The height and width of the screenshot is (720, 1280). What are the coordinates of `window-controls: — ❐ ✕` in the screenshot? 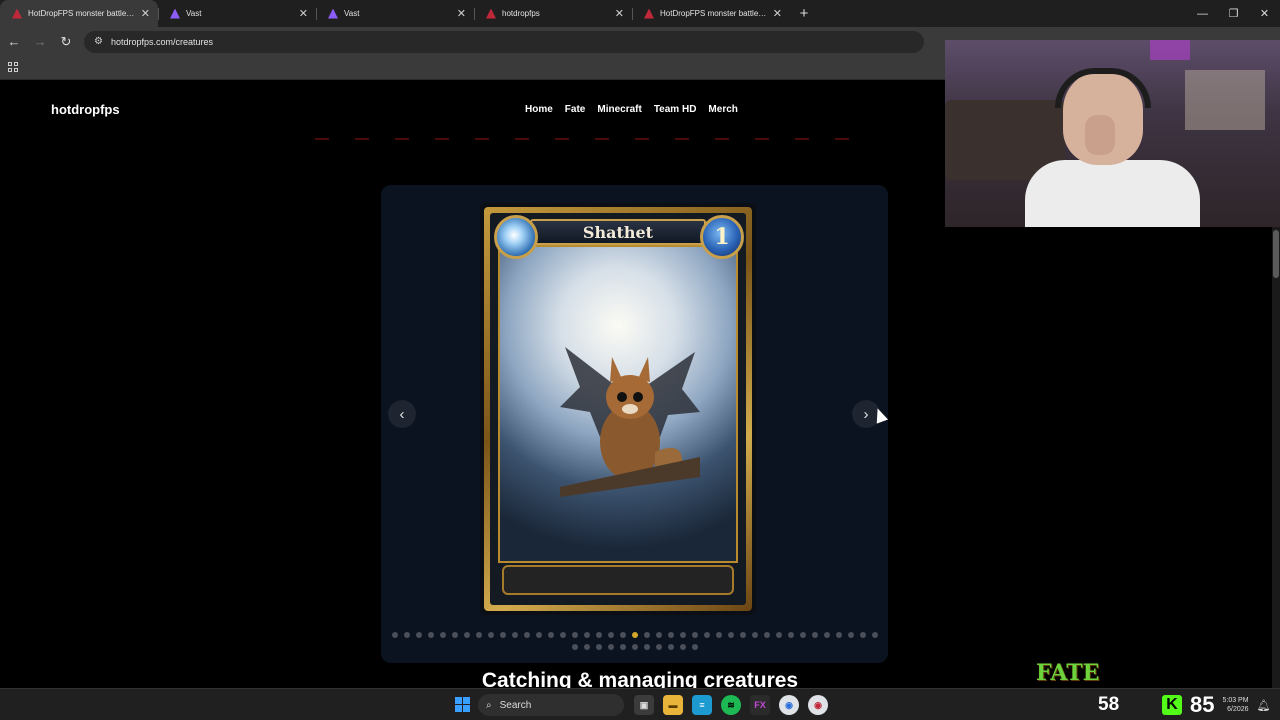 It's located at (1233, 13).